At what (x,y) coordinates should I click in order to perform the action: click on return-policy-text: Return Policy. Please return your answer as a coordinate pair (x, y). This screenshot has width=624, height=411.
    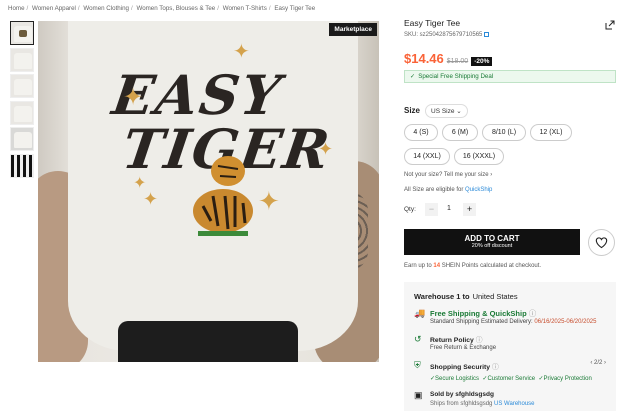
    Looking at the image, I should click on (452, 340).